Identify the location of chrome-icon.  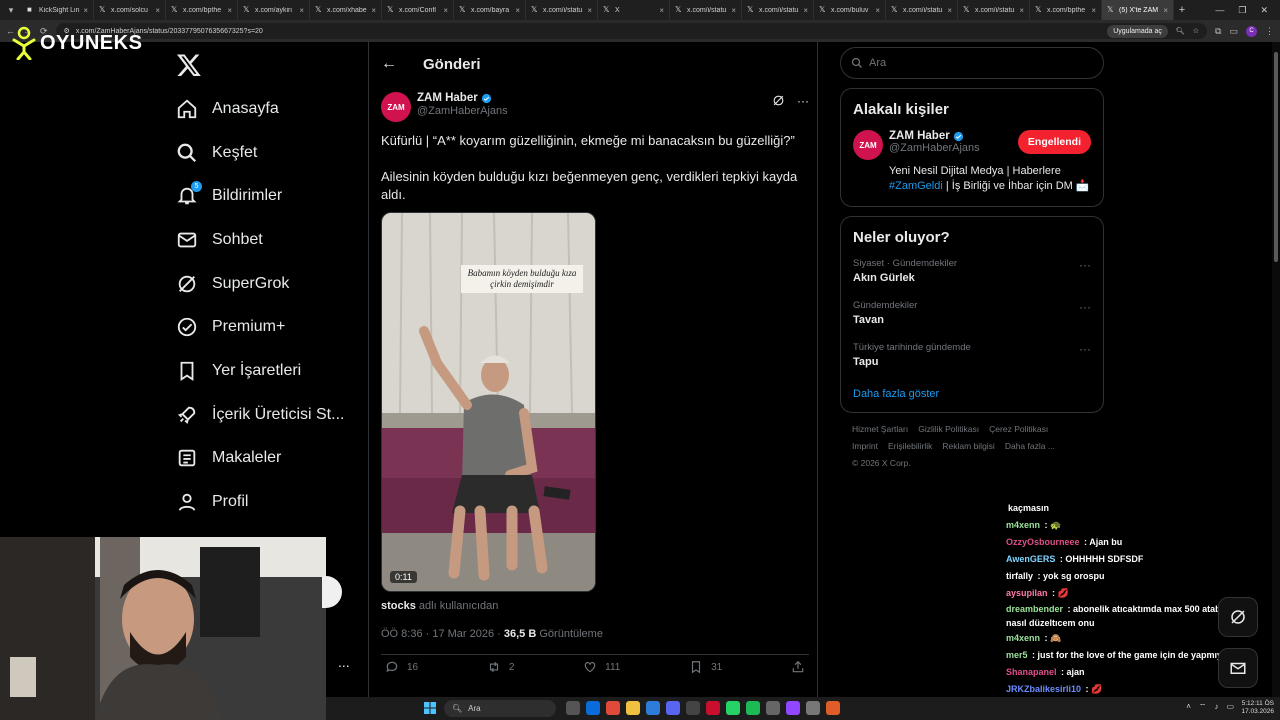
(613, 708).